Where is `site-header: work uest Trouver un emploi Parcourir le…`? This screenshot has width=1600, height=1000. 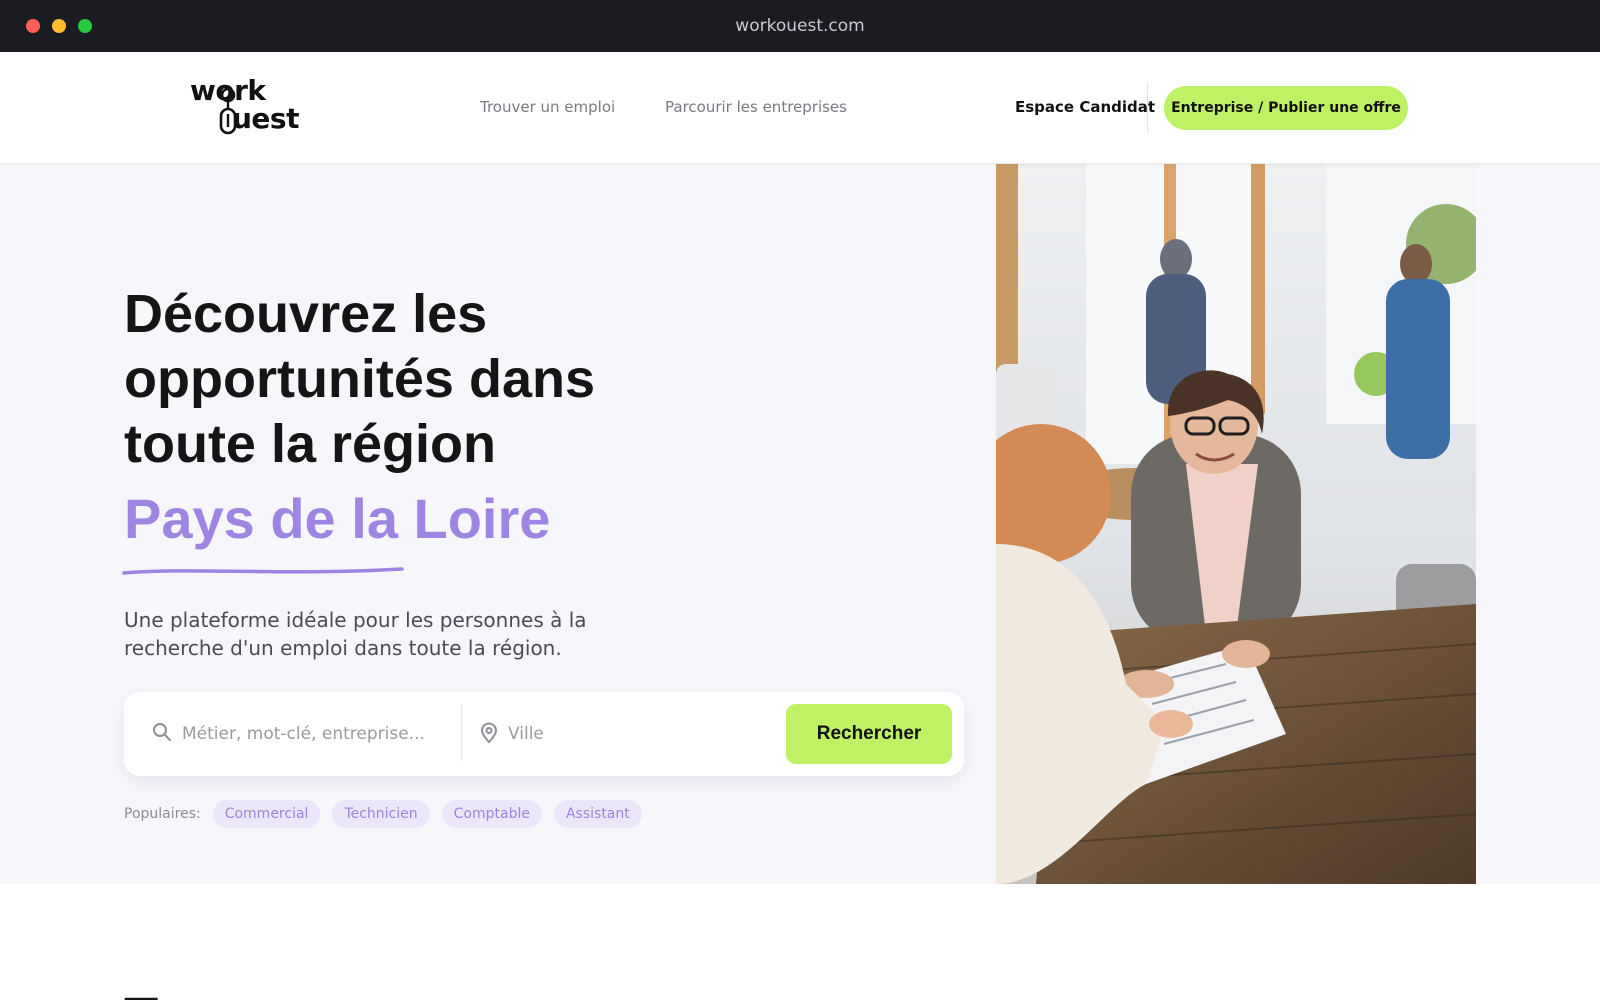
site-header: work uest Trouver un emploi Parcourir le… is located at coordinates (800, 108).